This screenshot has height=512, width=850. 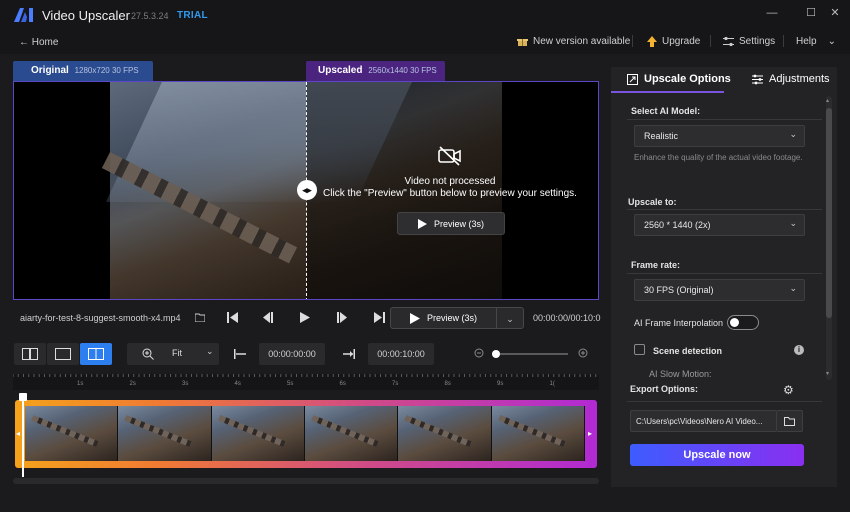 What do you see at coordinates (23, 15) in the screenshot?
I see `app-logo-icon` at bounding box center [23, 15].